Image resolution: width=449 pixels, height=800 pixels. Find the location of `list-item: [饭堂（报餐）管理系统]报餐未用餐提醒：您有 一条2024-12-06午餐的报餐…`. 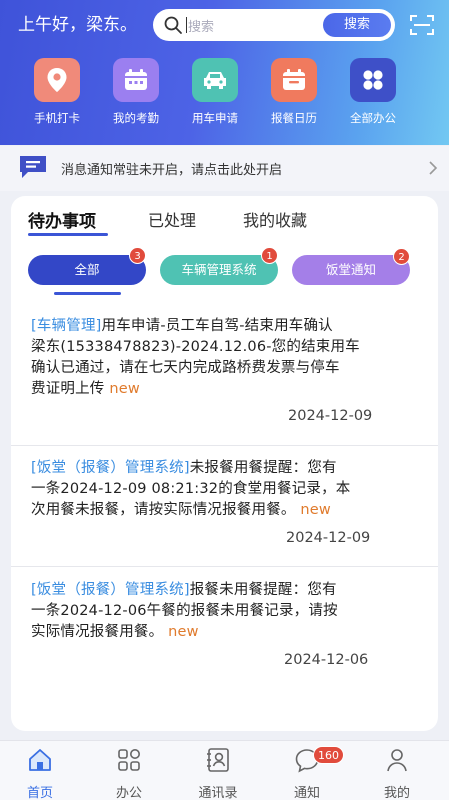

list-item: [饭堂（报餐）管理系统]报餐未用餐提醒：您有 一条2024-12-06午餐的报餐… is located at coordinates (224, 630).